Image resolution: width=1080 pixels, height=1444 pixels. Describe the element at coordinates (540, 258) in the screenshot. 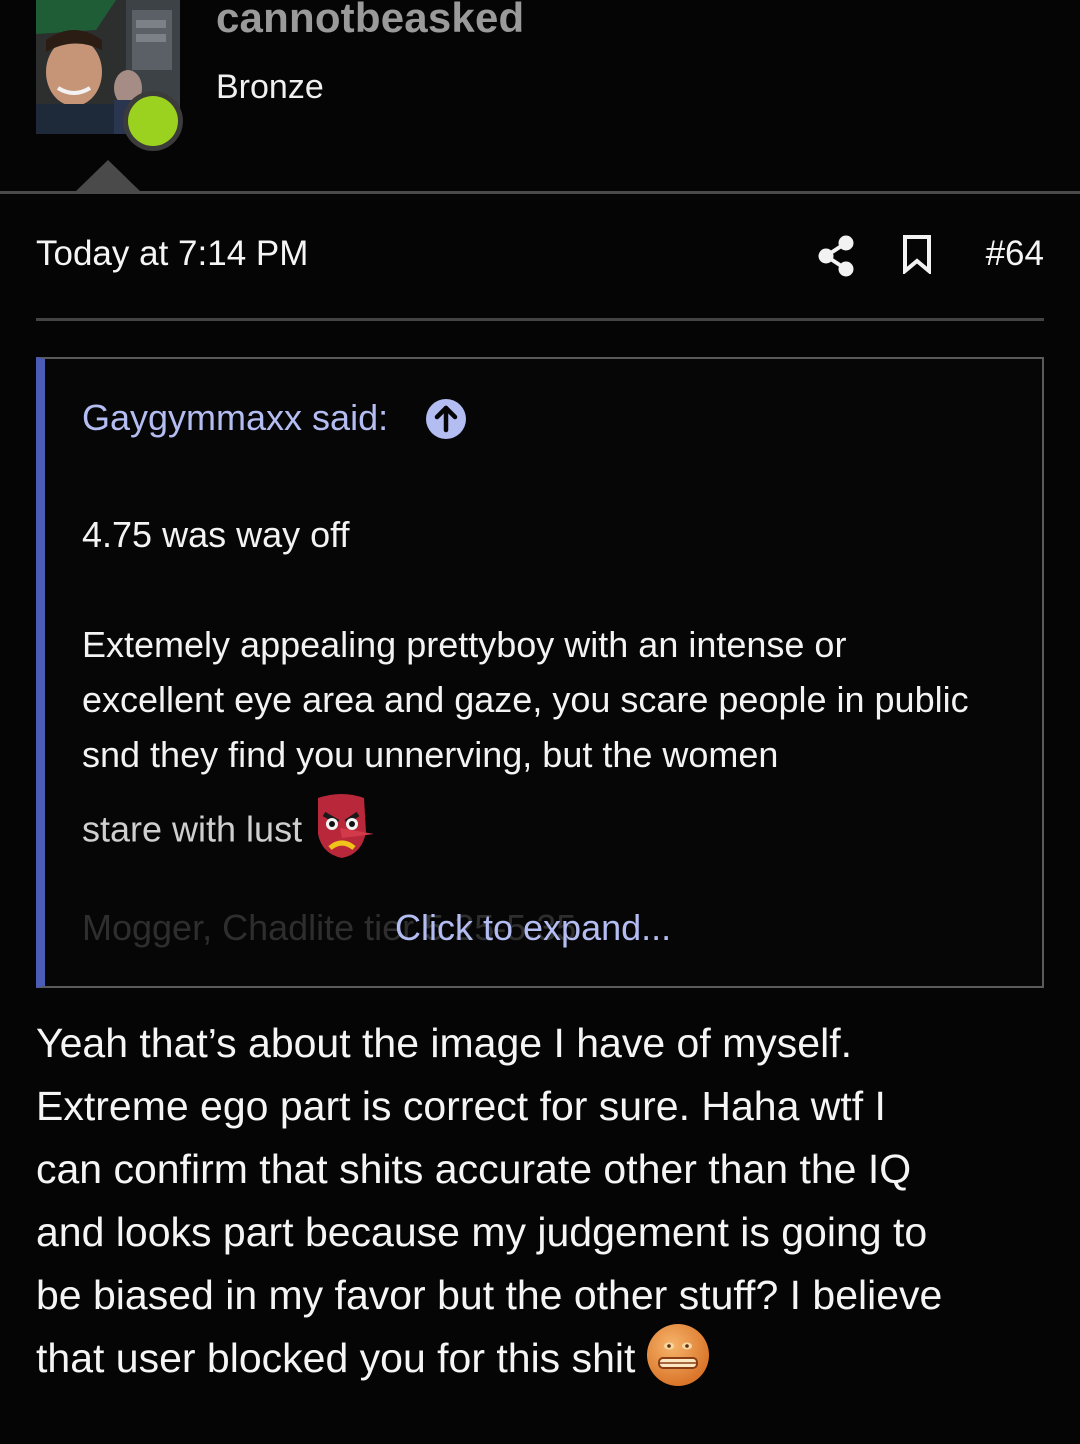

I see `post-meta: Today at 7:14 PM #64` at that location.